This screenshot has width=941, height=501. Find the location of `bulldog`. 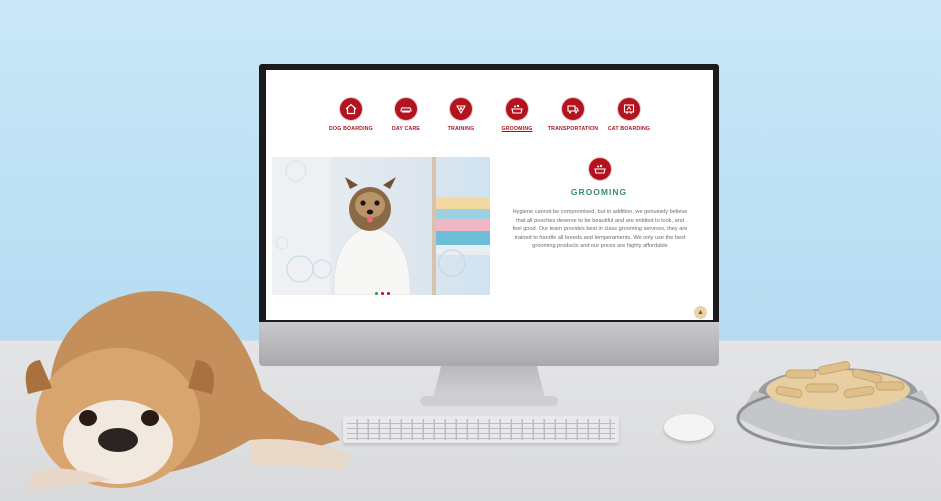

bulldog is located at coordinates (187, 390).